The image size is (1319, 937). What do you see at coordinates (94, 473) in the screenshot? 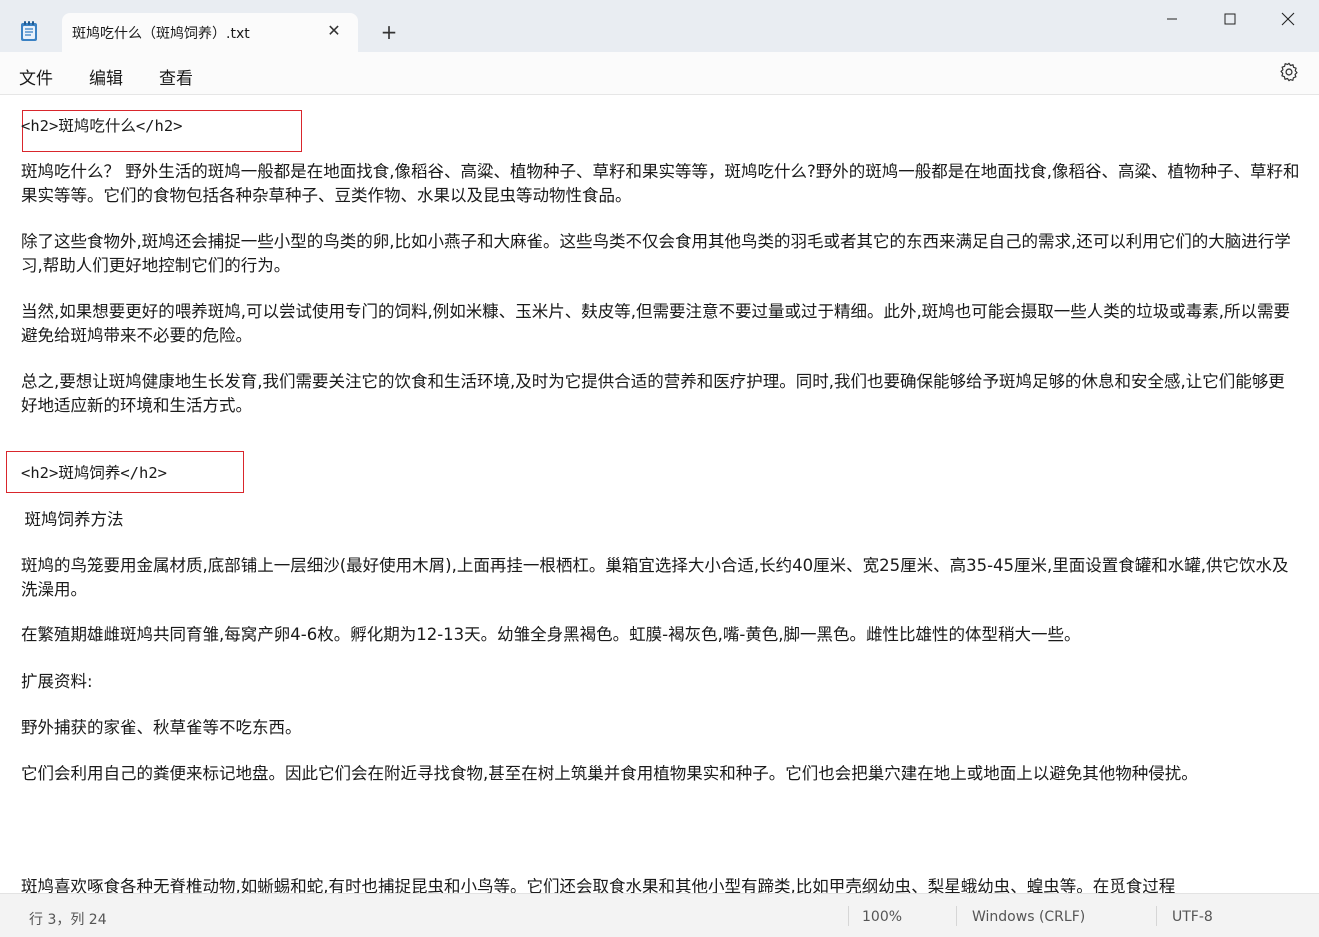
I see `editor-line-6: <h2>斑鸠饲养</h2>` at bounding box center [94, 473].